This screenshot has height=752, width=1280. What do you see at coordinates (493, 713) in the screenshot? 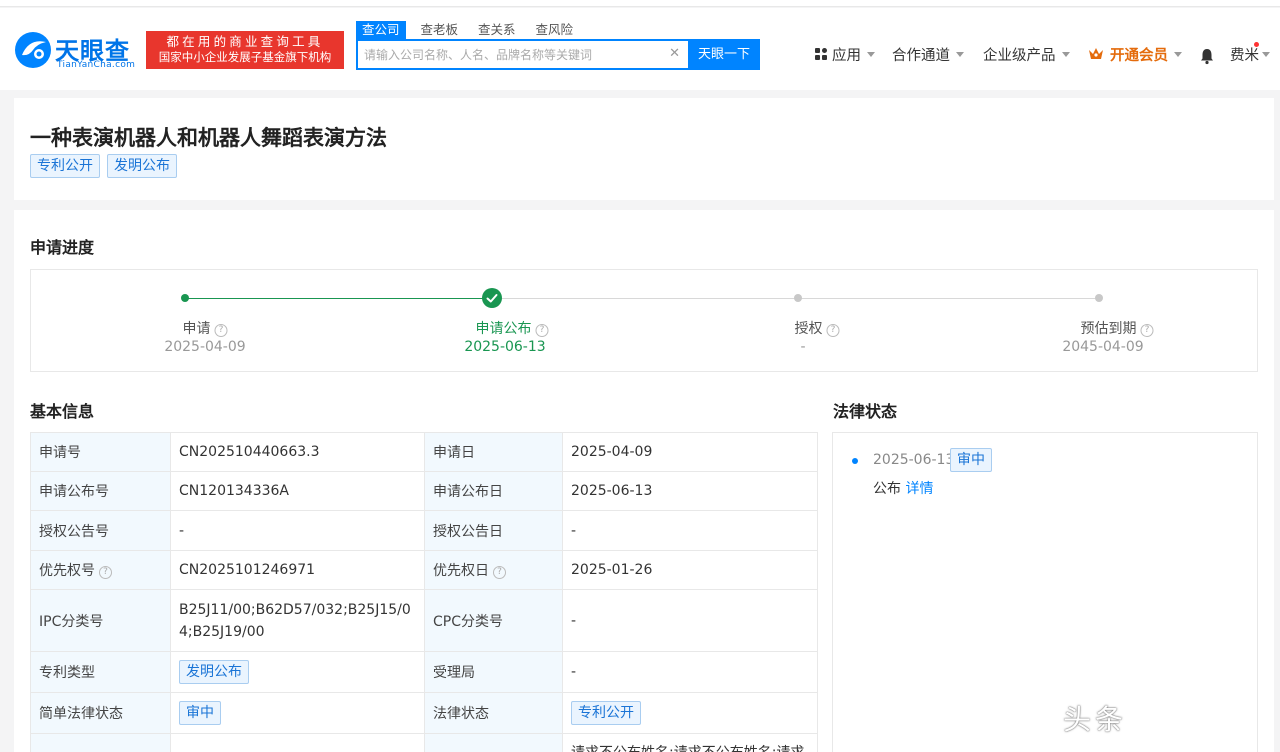
I see `field-label: 法律状态` at bounding box center [493, 713].